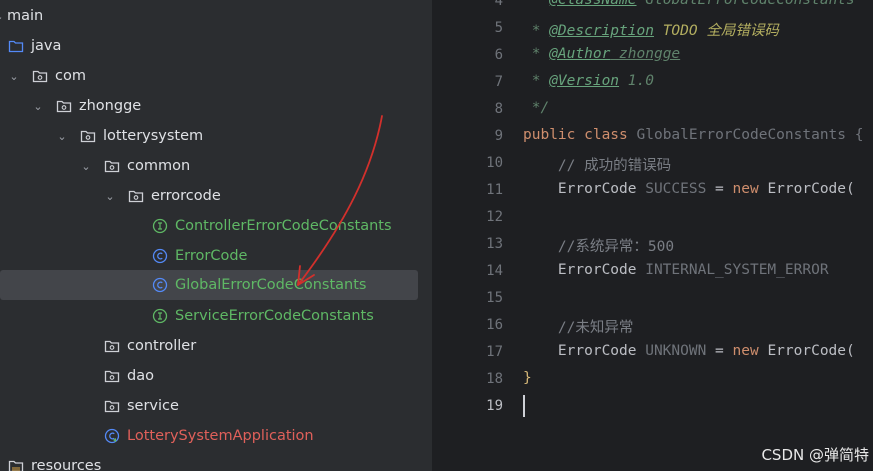  I want to click on watermark: CSDN @弹简特, so click(815, 455).